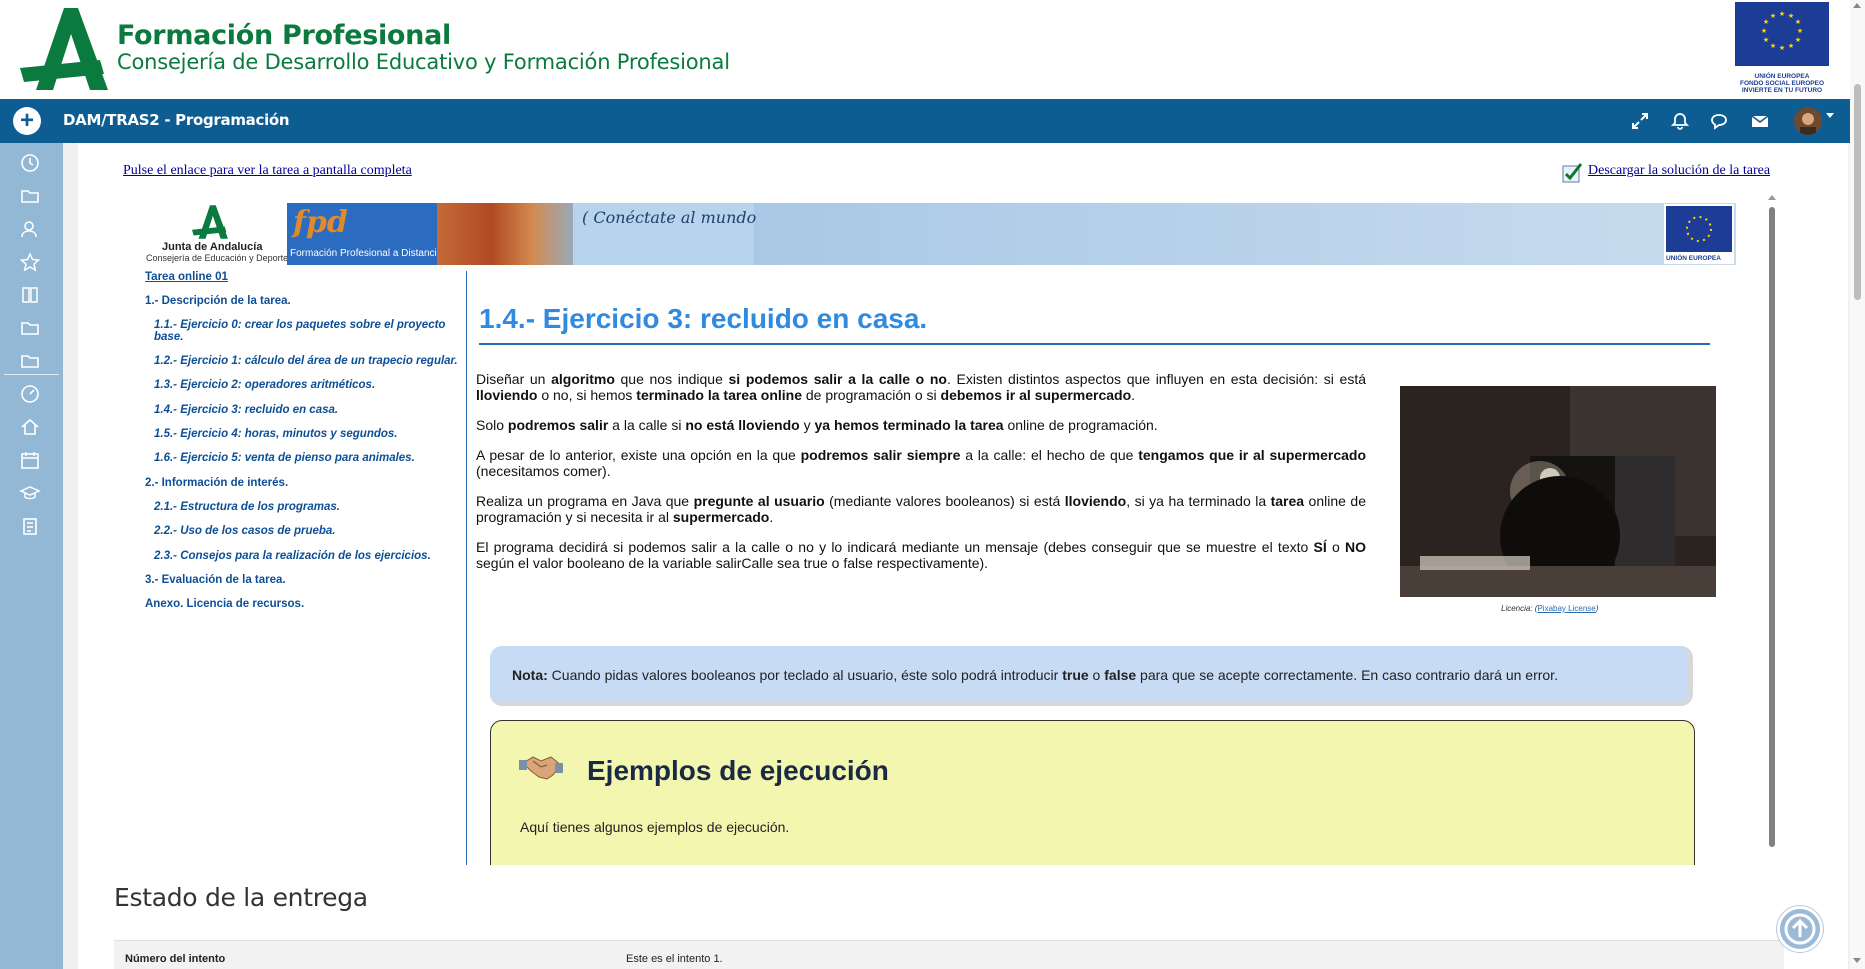  I want to click on toc-item: 2.1.- Estructura de los programas., so click(247, 507).